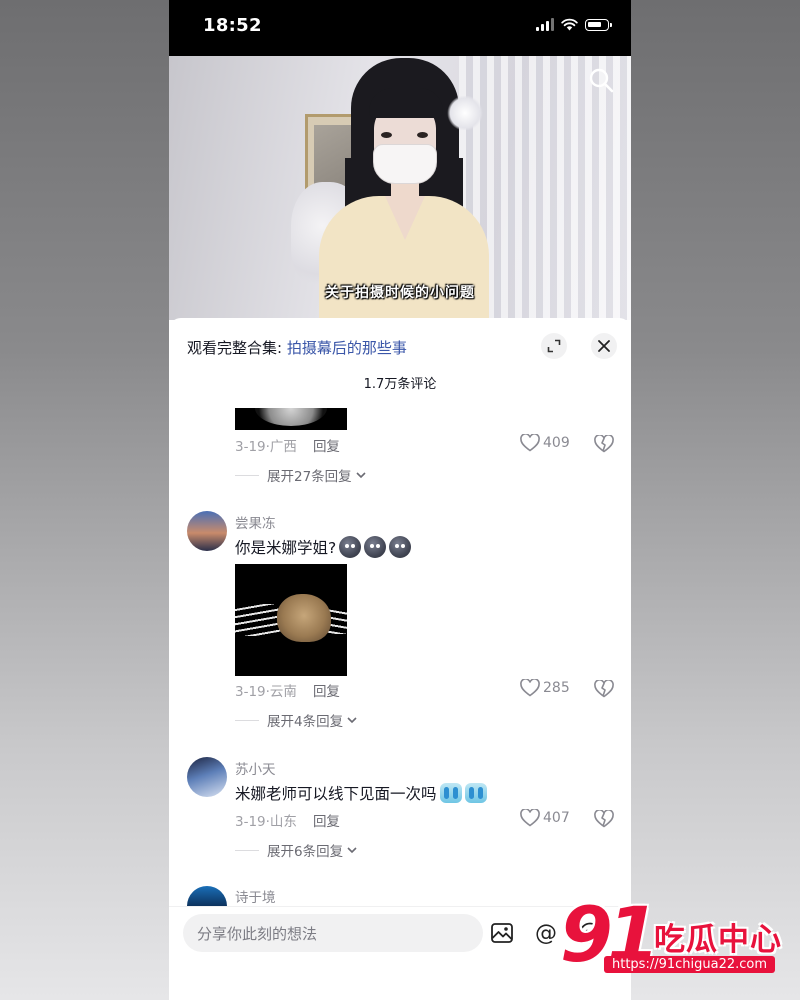 This screenshot has height=1000, width=800. What do you see at coordinates (291, 419) in the screenshot?
I see `comment-image` at bounding box center [291, 419].